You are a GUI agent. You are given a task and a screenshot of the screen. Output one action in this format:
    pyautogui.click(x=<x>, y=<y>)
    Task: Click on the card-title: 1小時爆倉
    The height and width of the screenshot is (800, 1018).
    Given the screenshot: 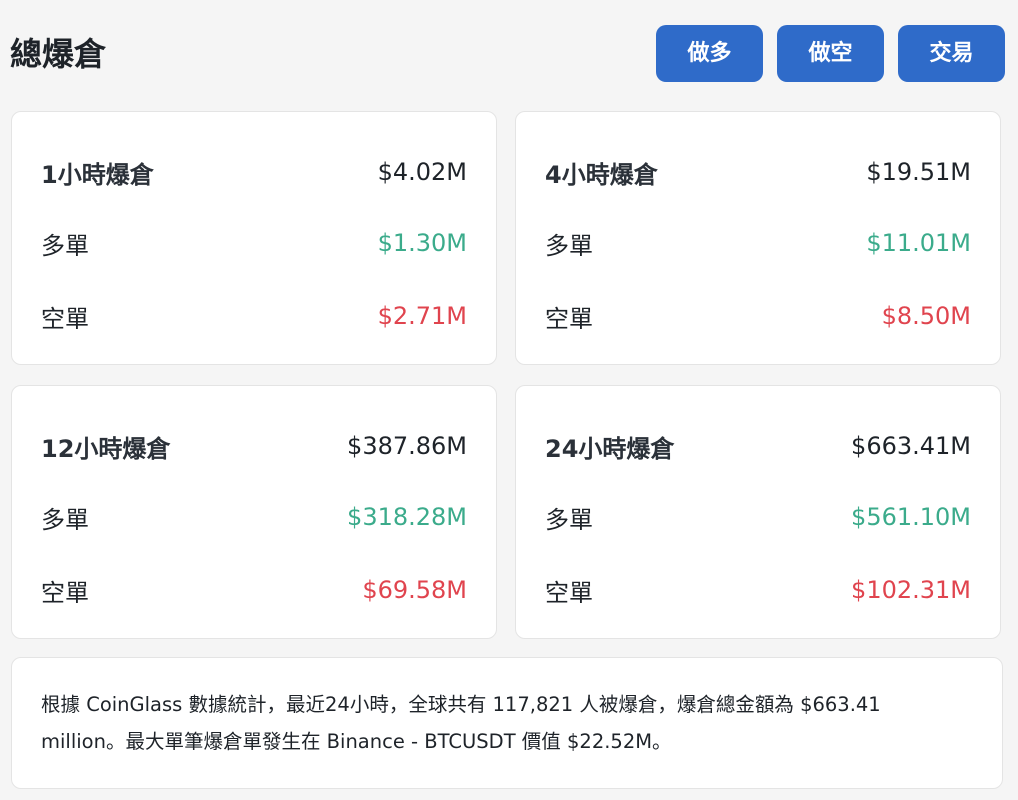 What is the action you would take?
    pyautogui.click(x=97, y=174)
    